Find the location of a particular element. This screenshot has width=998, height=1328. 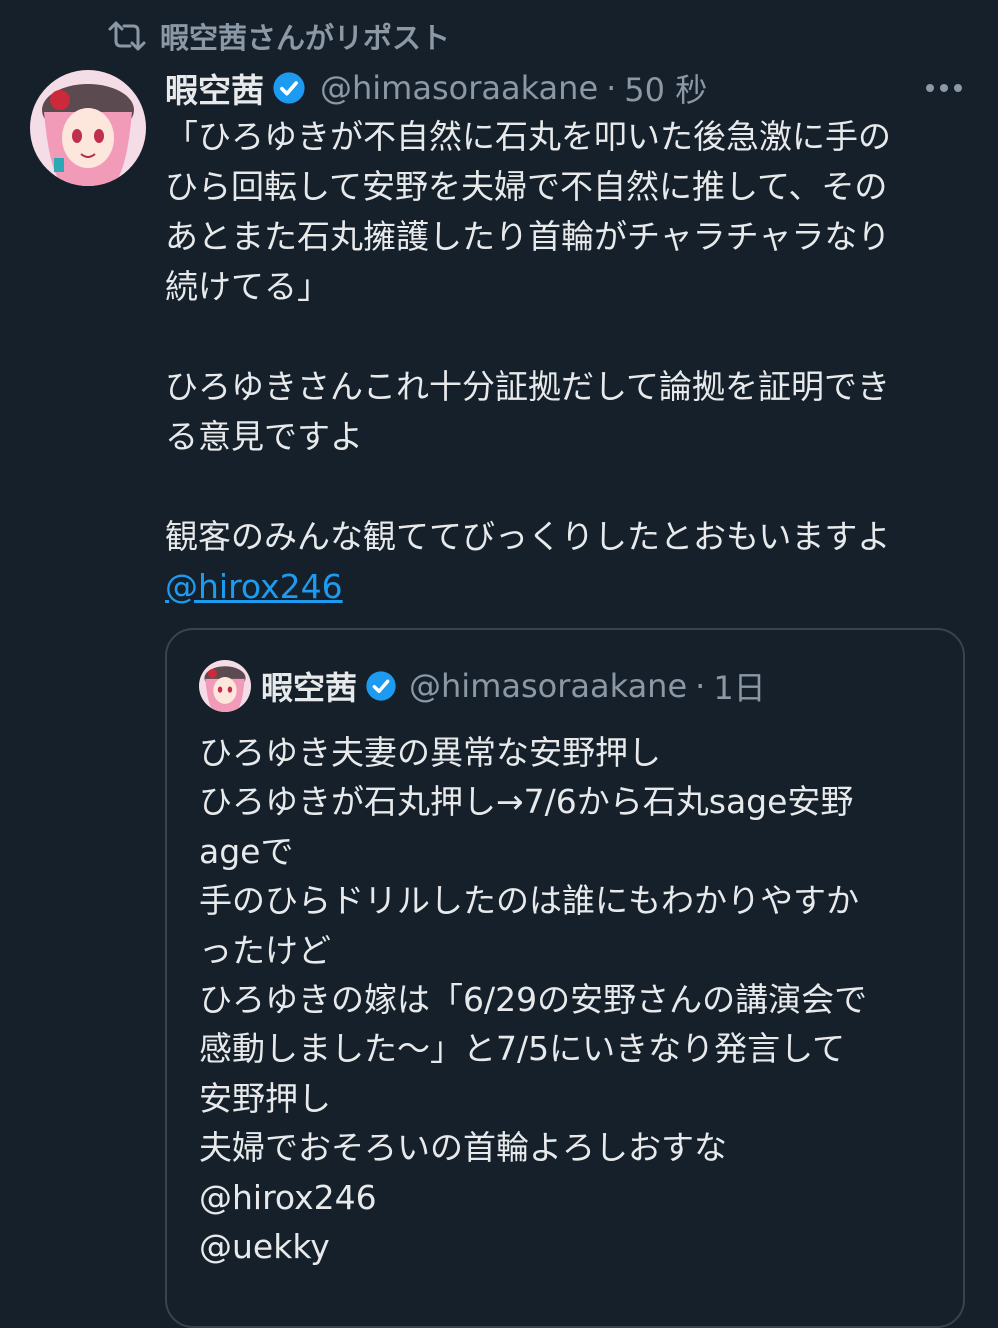

tweet-line: 観客のみんな観ててびっくりしたとおもいますよ is located at coordinates (528, 536).